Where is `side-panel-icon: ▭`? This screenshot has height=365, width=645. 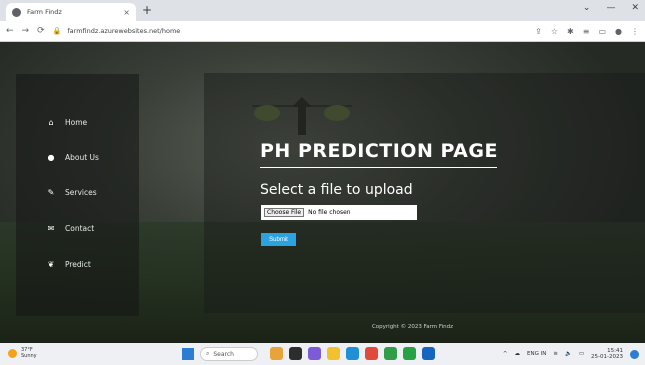
side-panel-icon: ▭ is located at coordinates (602, 31).